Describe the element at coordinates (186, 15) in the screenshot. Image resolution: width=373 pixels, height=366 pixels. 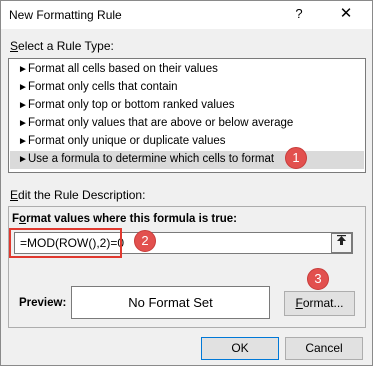
I see `title-bar: New Formatting Rule ? ✕` at that location.